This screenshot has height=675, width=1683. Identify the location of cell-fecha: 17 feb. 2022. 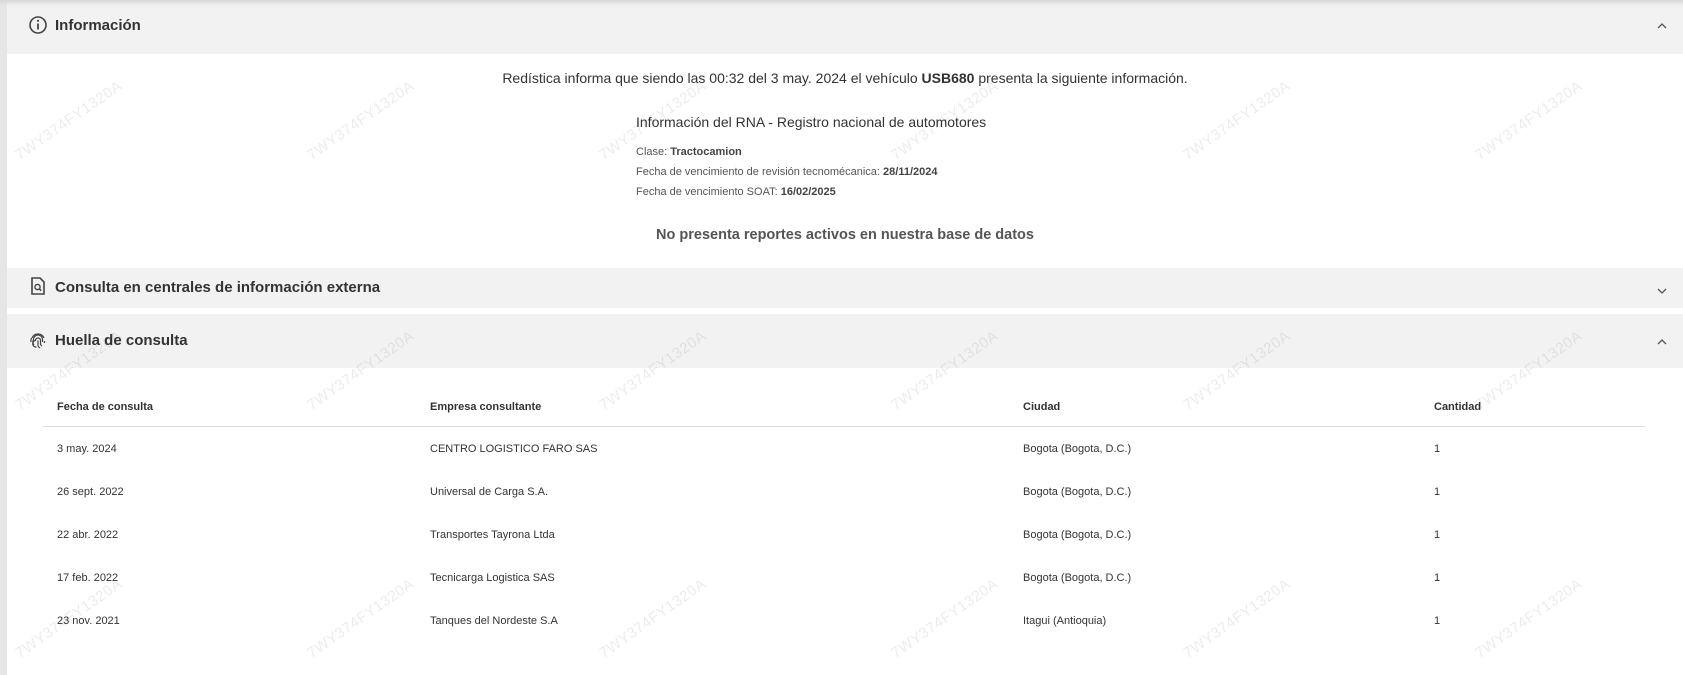
(88, 577).